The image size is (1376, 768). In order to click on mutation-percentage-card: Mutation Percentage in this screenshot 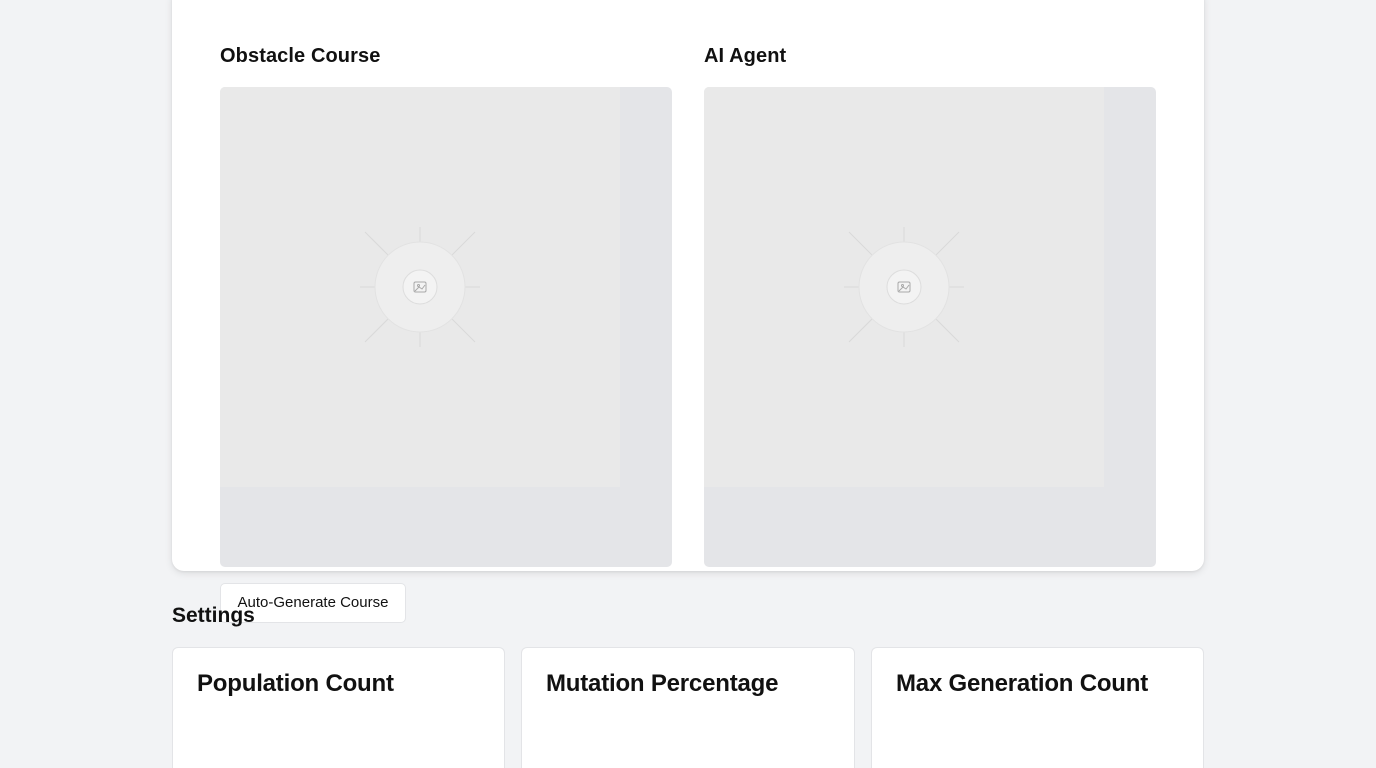, I will do `click(688, 707)`.